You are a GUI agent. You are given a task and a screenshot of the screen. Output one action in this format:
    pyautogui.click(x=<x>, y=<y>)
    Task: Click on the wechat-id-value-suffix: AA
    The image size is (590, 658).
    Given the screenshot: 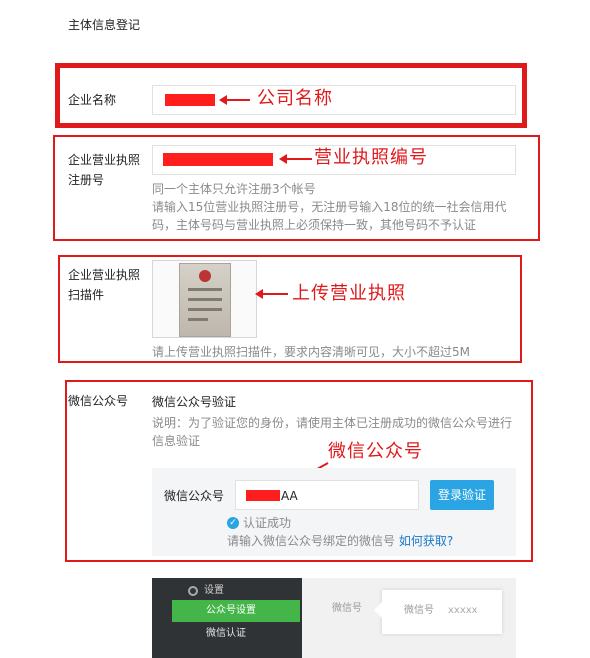 What is the action you would take?
    pyautogui.click(x=289, y=496)
    